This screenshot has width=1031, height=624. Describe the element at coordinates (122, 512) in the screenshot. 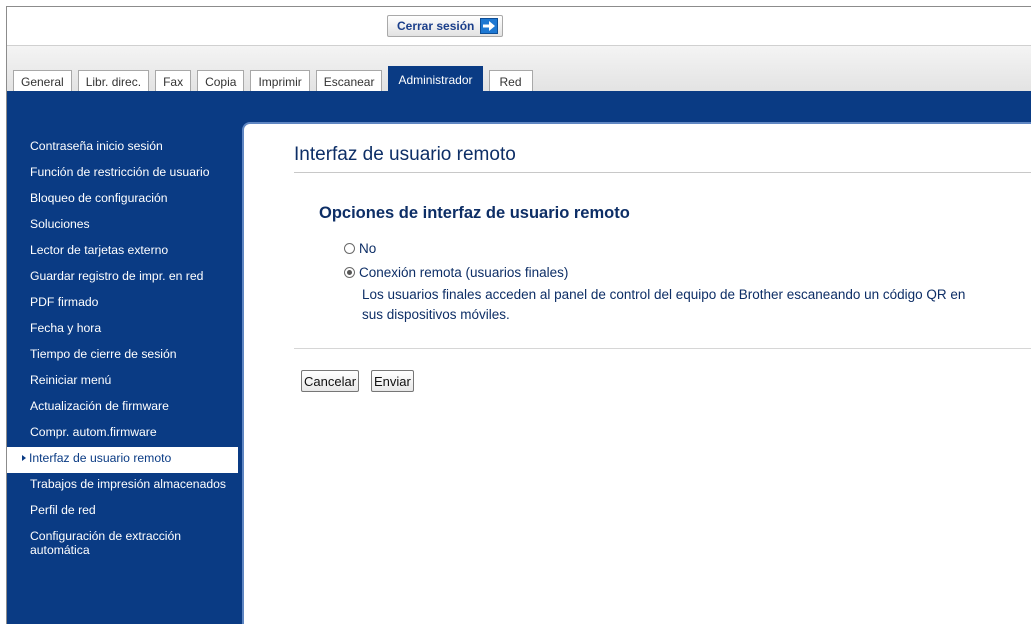

I see `sidebar-item-network-profile: Perfil de red` at that location.